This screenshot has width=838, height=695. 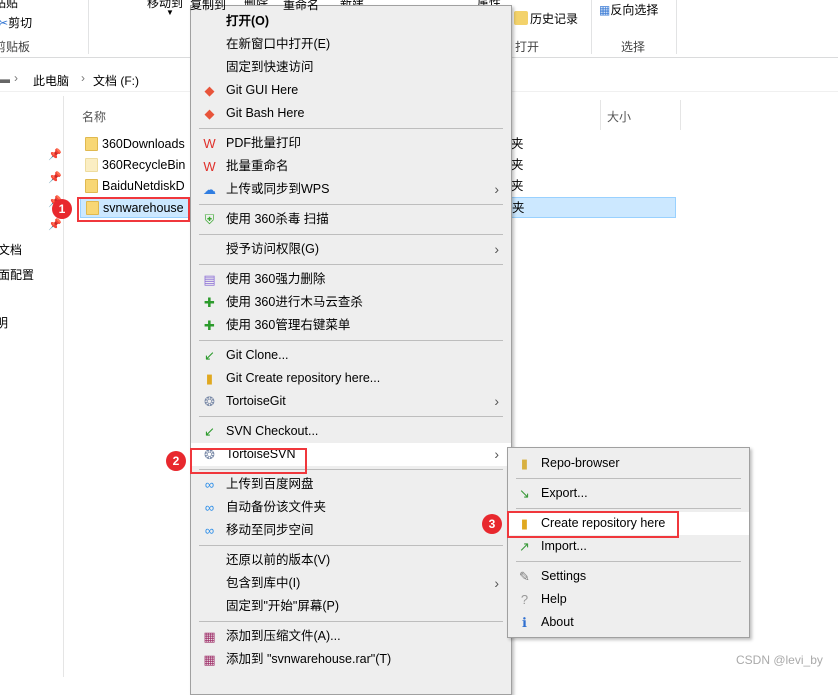 What do you see at coordinates (580, 463) in the screenshot?
I see `menu-item-label: Repo-browser` at bounding box center [580, 463].